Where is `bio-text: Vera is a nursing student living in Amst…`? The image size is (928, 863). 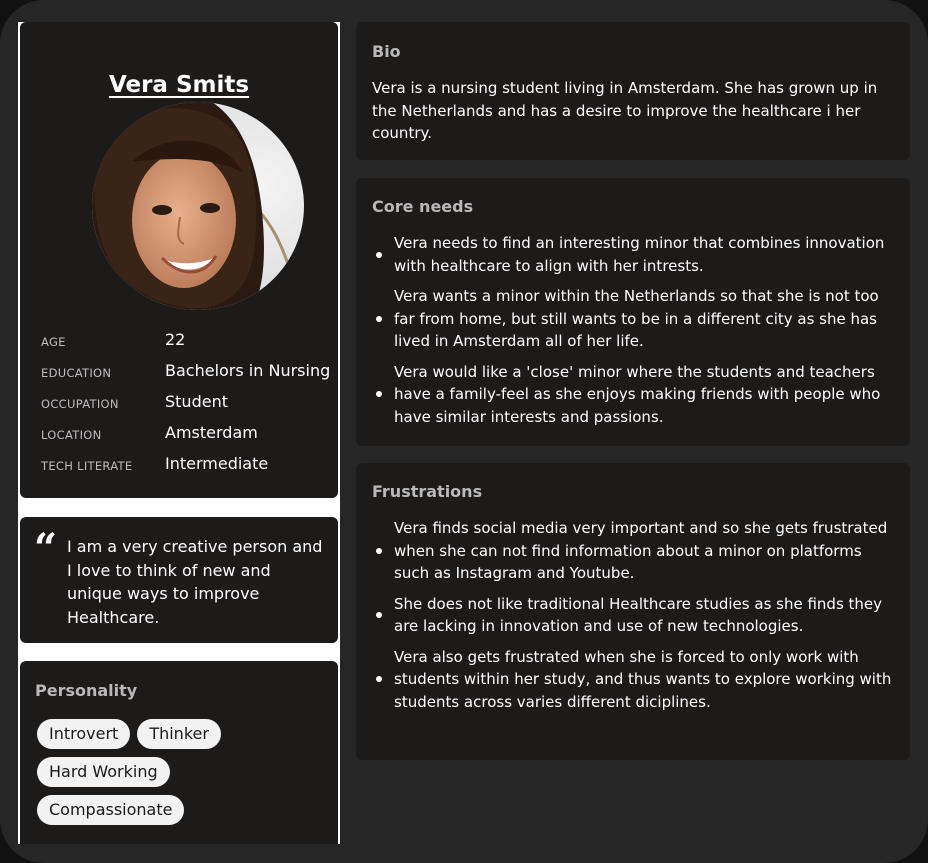
bio-text: Vera is a nursing student living in Amst… is located at coordinates (625, 110).